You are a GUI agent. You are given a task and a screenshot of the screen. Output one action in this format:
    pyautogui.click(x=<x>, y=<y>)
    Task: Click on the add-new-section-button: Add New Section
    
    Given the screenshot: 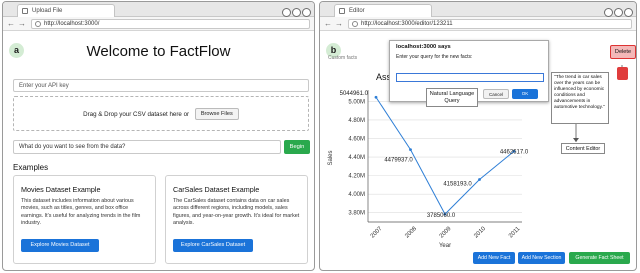 What is the action you would take?
    pyautogui.click(x=541, y=258)
    